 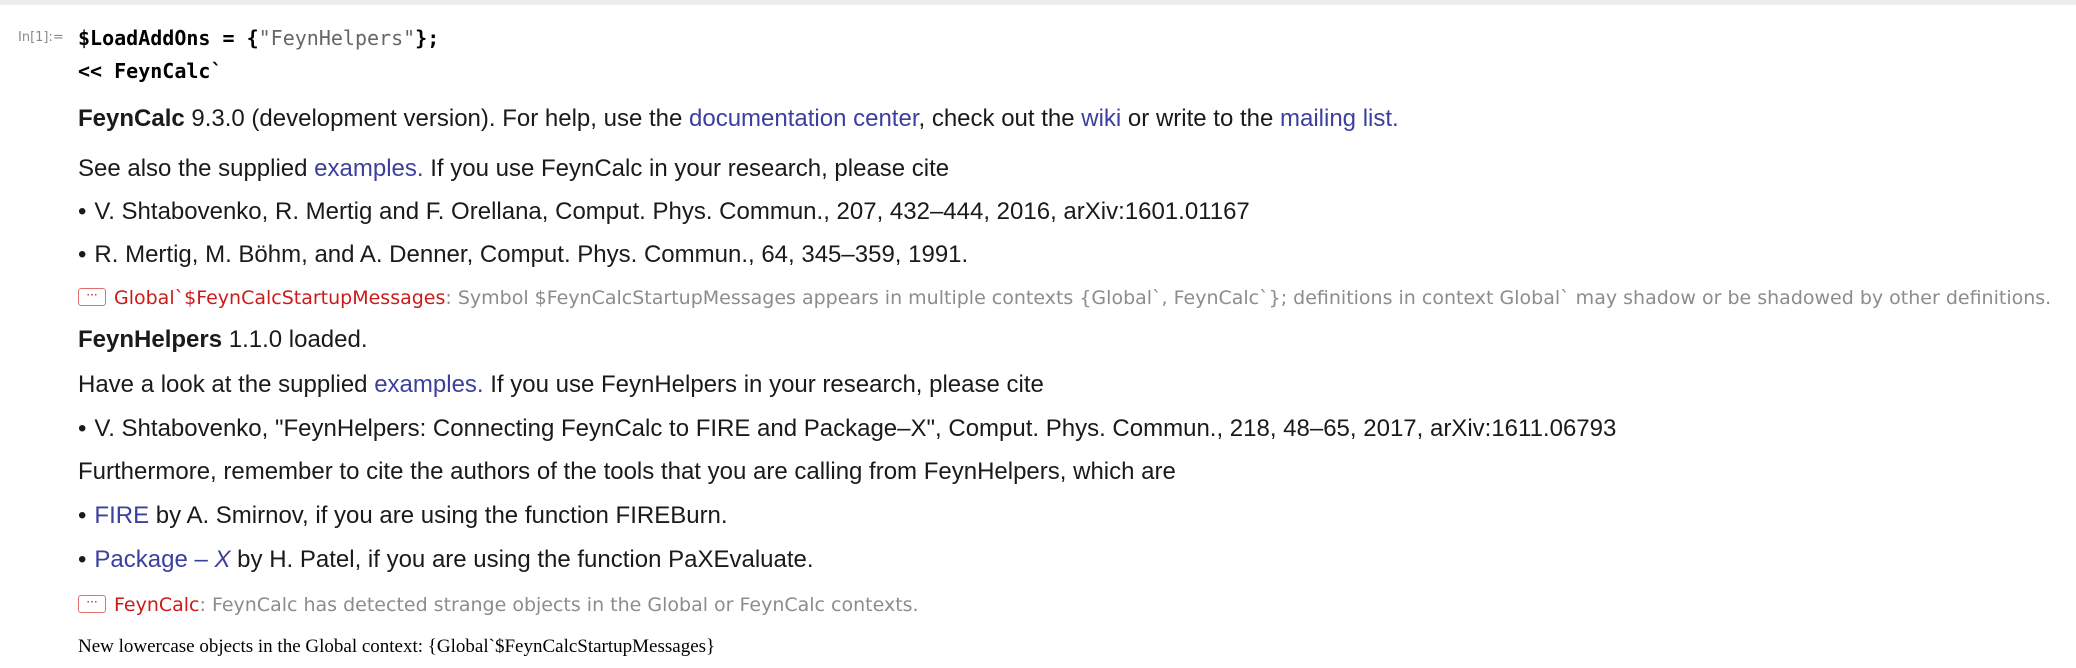 I want to click on code-assignment: $LoadAddOns = {, so click(x=168, y=38).